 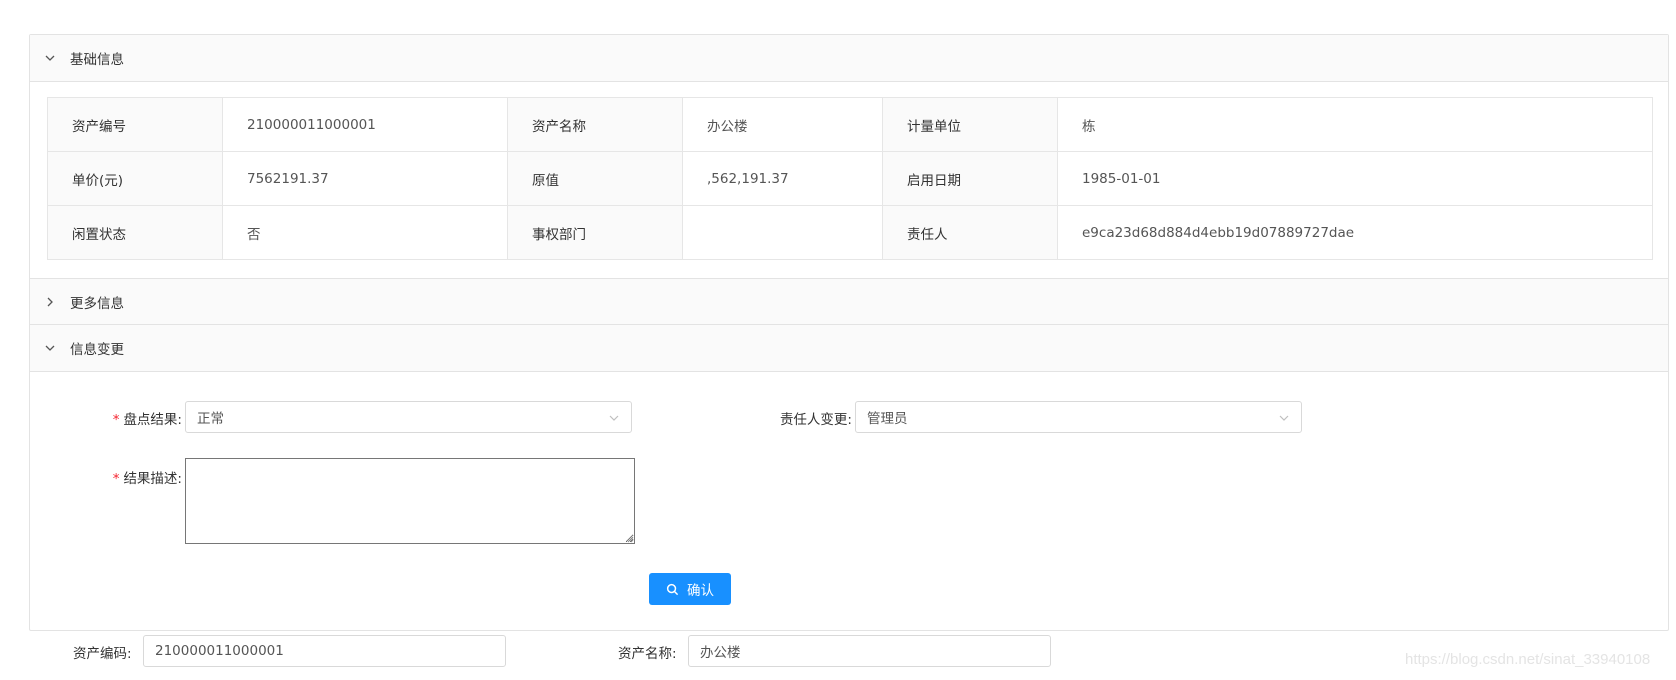 I want to click on idle-status-value: 否, so click(x=365, y=232).